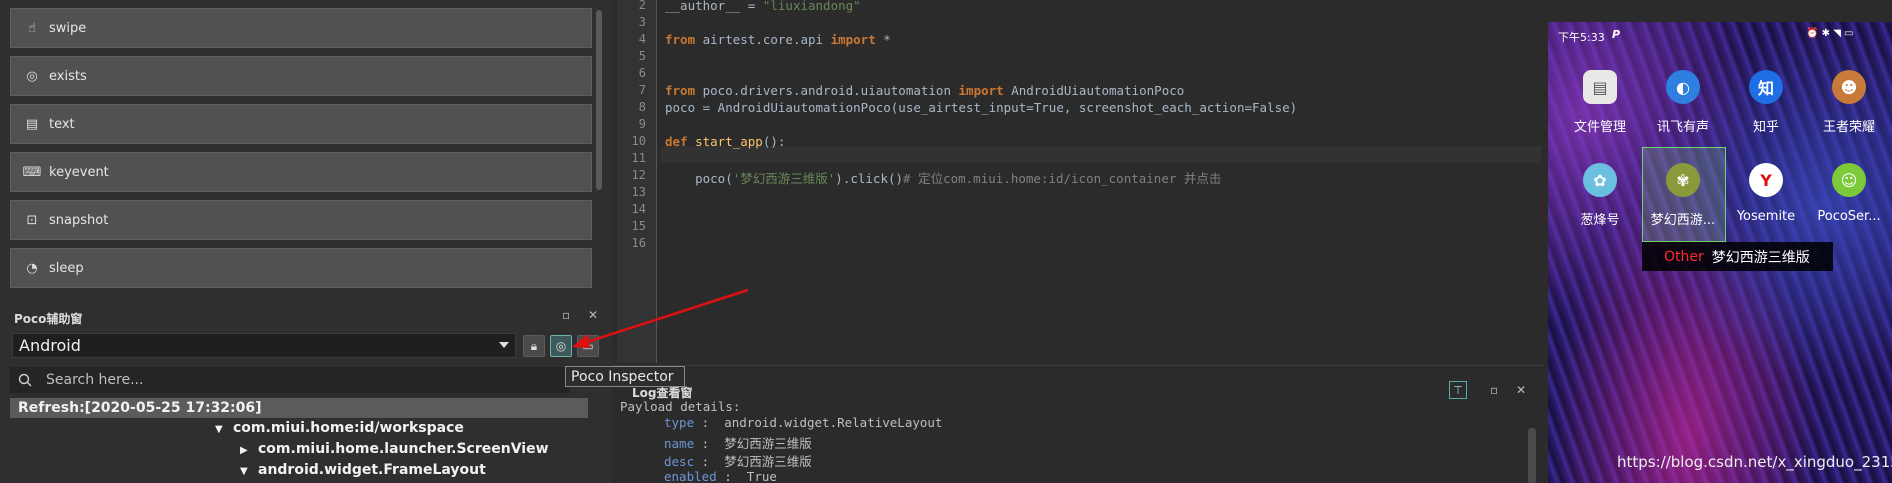 The height and width of the screenshot is (483, 1892). What do you see at coordinates (68, 76) in the screenshot?
I see `api-item-label: exists` at bounding box center [68, 76].